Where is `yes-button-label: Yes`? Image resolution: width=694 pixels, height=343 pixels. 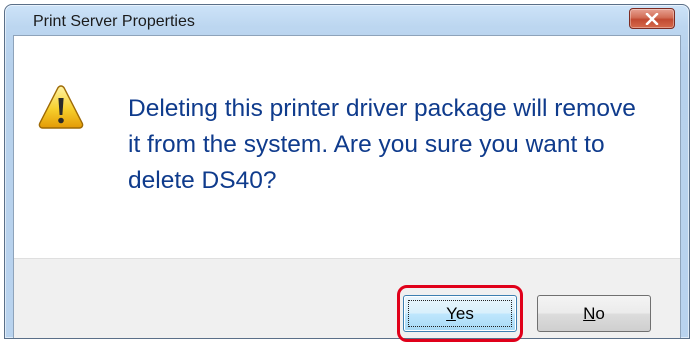 yes-button-label: Yes is located at coordinates (460, 313).